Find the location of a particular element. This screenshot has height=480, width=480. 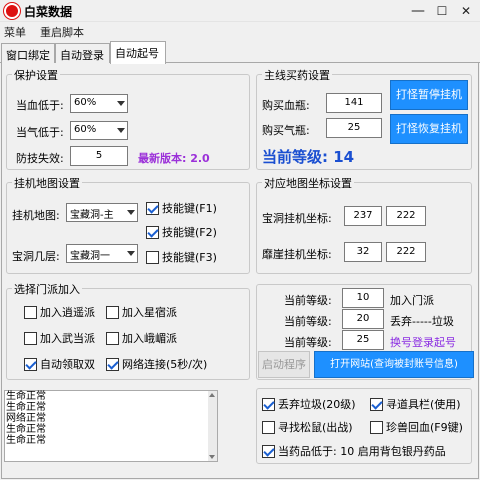

sect-title: 选择门派加入 is located at coordinates (47, 289).